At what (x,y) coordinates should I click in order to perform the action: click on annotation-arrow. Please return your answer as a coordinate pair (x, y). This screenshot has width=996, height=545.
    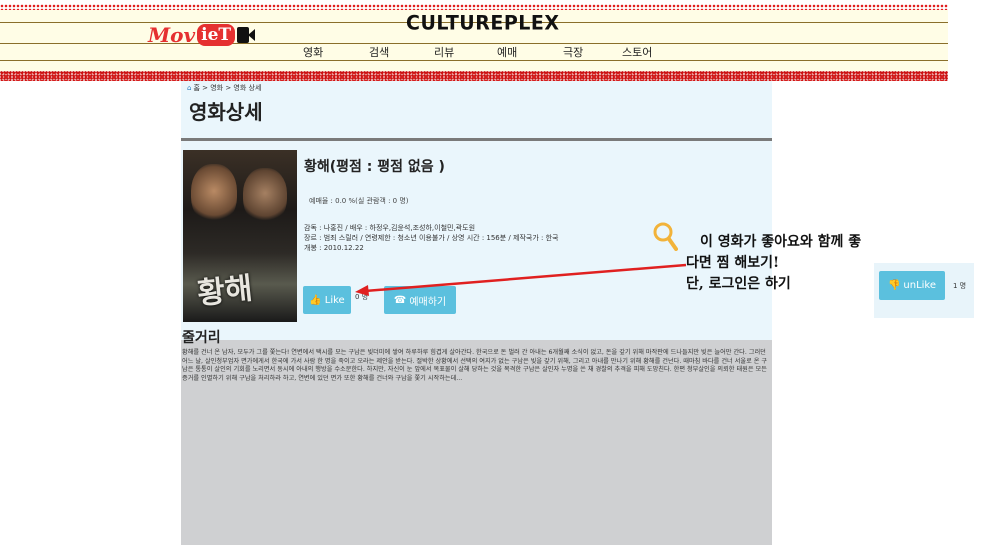
    Looking at the image, I should click on (521, 279).